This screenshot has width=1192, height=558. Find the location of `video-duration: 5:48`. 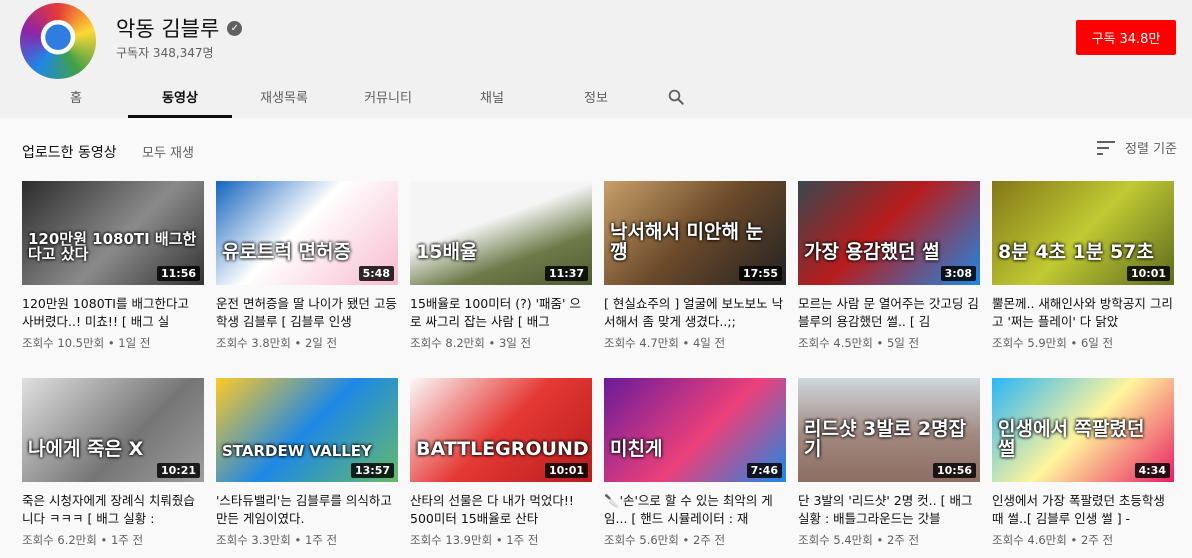

video-duration: 5:48 is located at coordinates (376, 273).